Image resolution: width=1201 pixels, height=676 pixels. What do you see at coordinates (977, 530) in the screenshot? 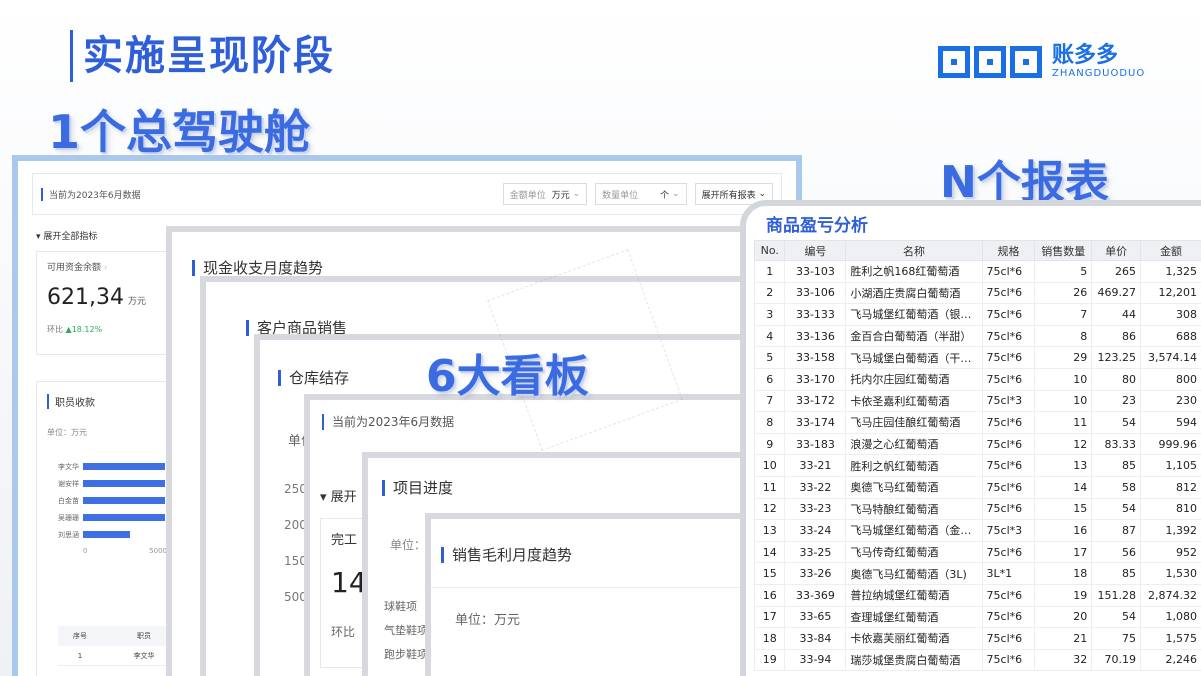
I see `table-row: 13 33-24 飞马城堡红葡萄酒（金… 75cl*3 16 87 1,392` at bounding box center [977, 530].